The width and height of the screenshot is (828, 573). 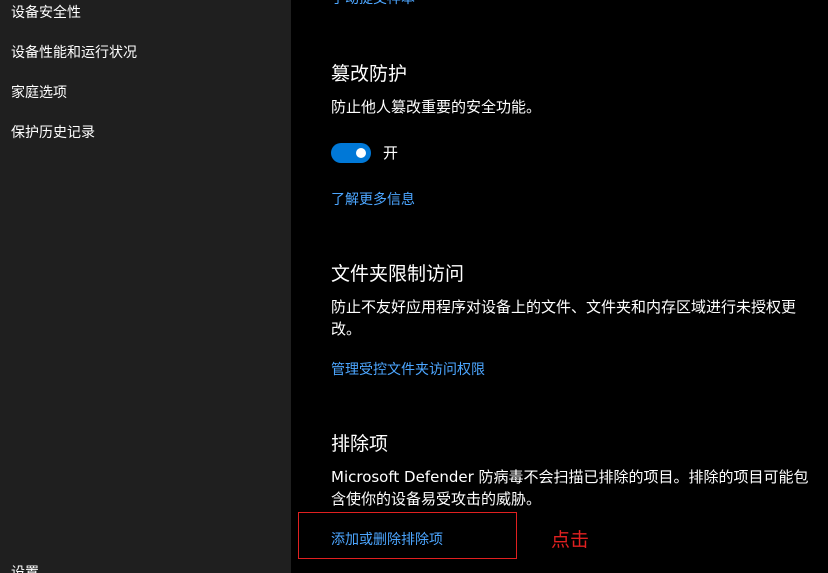 What do you see at coordinates (39, 93) in the screenshot?
I see `sidebar-item-family-options: 家庭选项` at bounding box center [39, 93].